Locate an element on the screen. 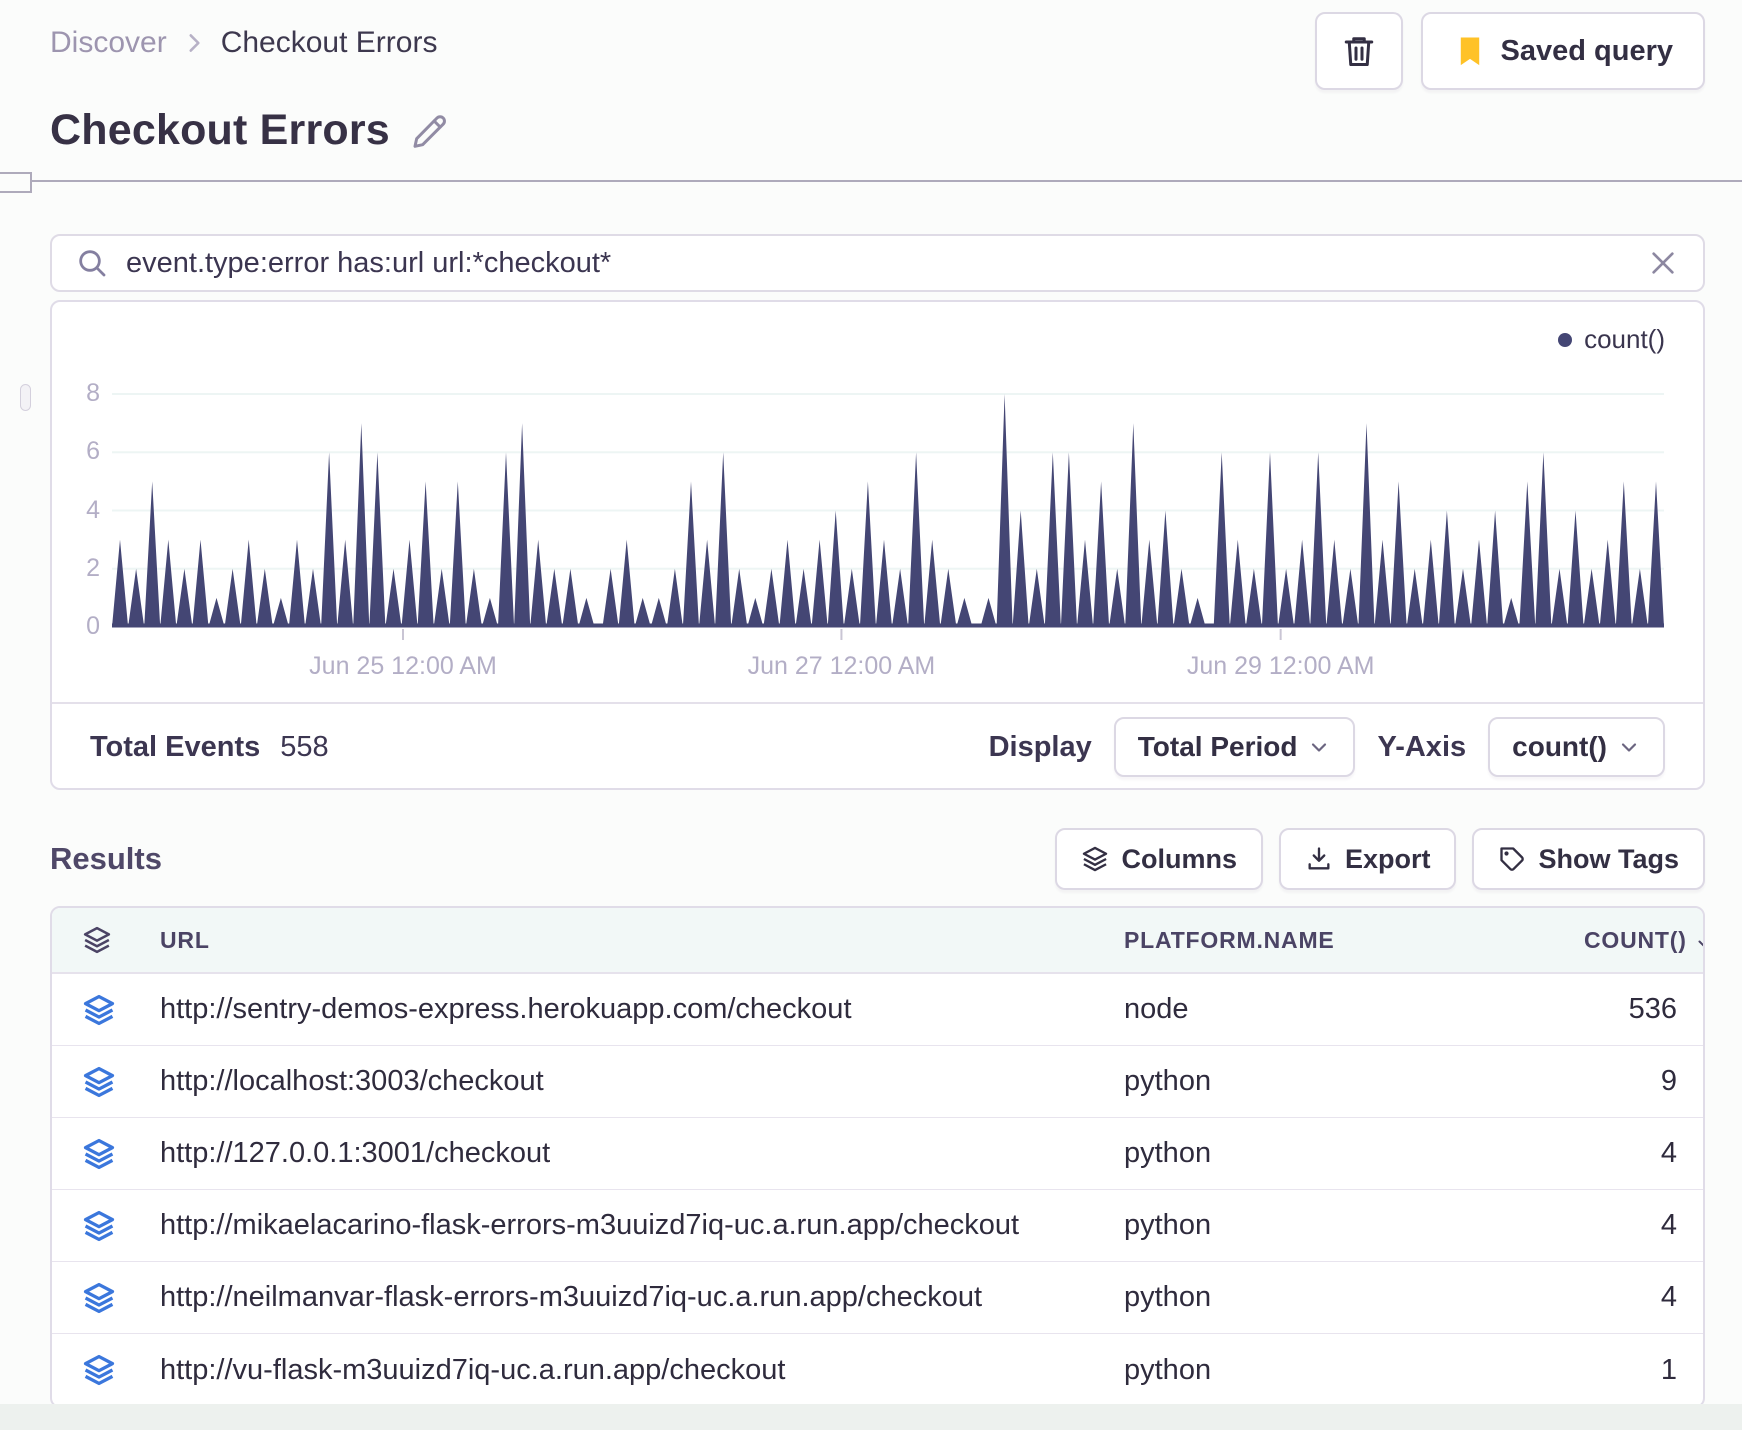 The width and height of the screenshot is (1742, 1430). breadcrumb-discover-link: Discover is located at coordinates (108, 43).